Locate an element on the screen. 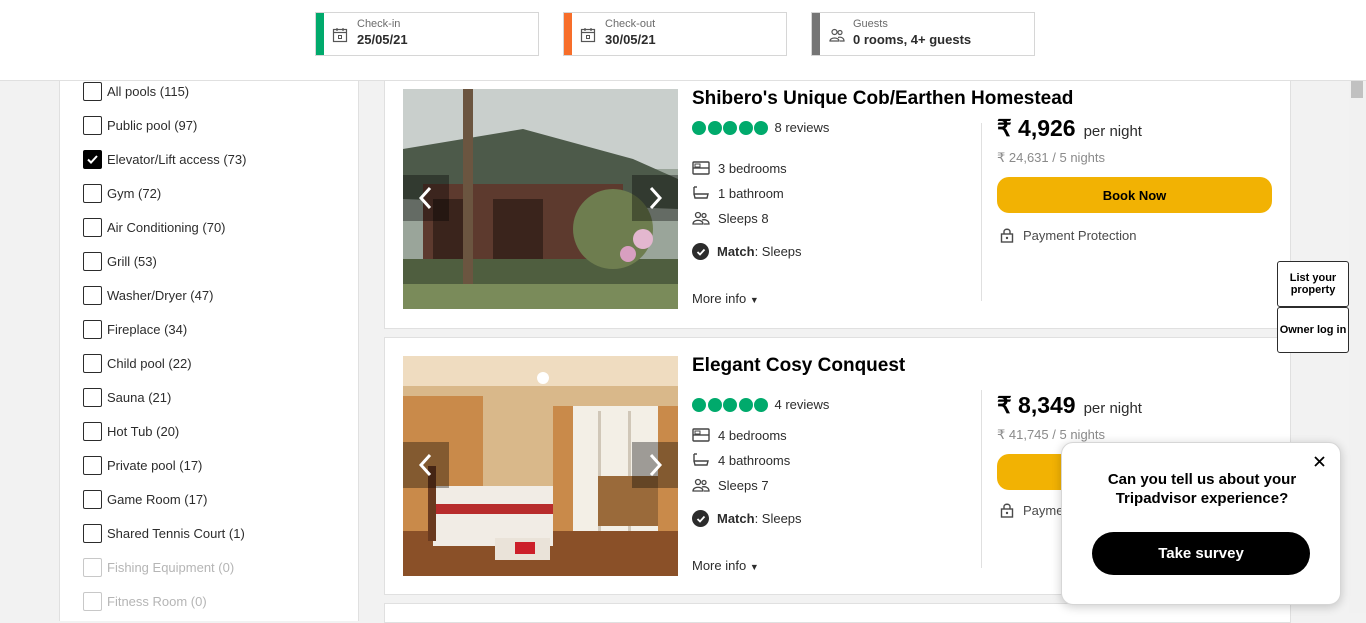 This screenshot has height=623, width=1366. owner-login-button: Owner log in is located at coordinates (1313, 330).